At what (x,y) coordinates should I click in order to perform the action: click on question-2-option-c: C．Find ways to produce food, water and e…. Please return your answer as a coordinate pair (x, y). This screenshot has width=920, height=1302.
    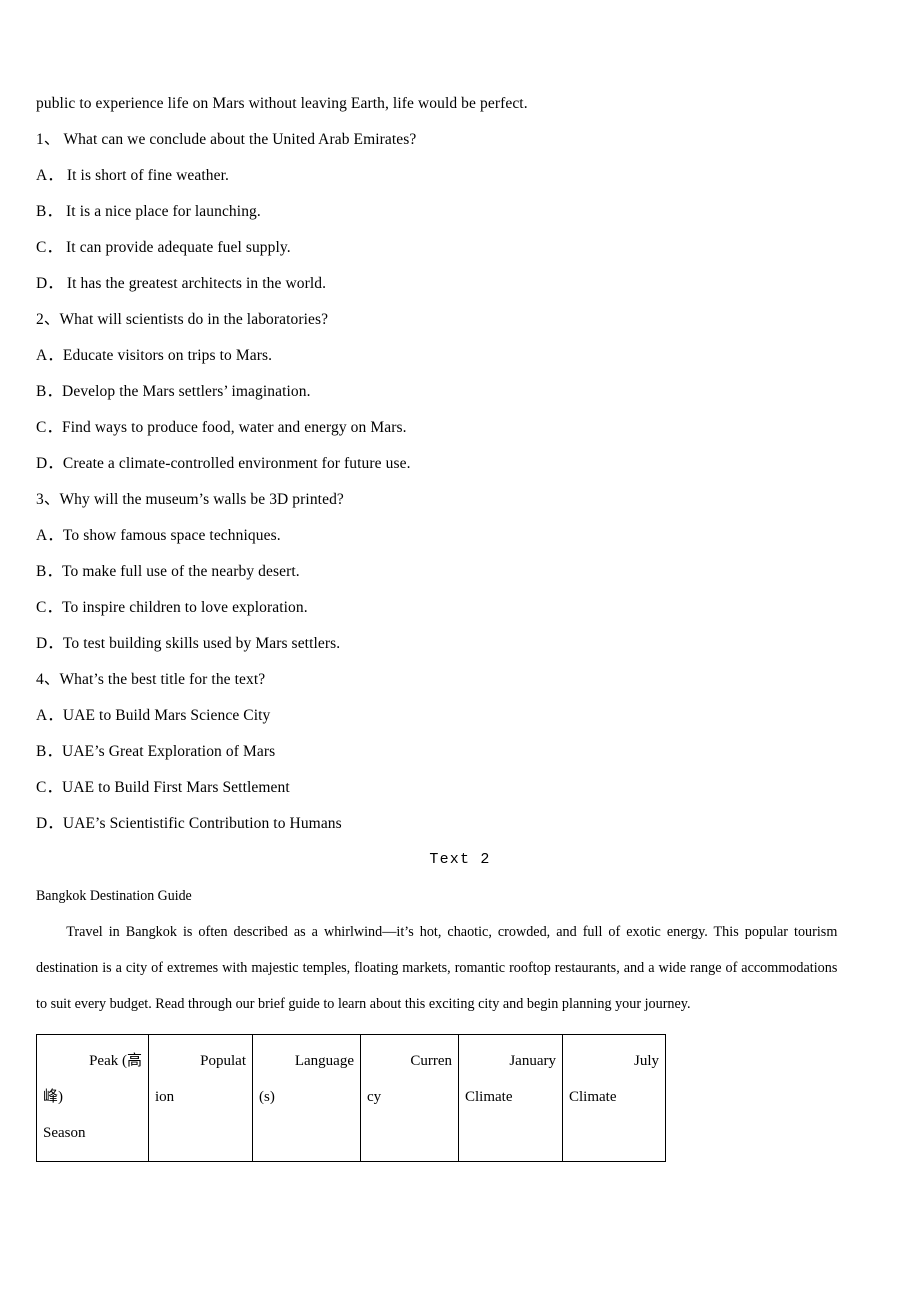
    Looking at the image, I should click on (460, 428).